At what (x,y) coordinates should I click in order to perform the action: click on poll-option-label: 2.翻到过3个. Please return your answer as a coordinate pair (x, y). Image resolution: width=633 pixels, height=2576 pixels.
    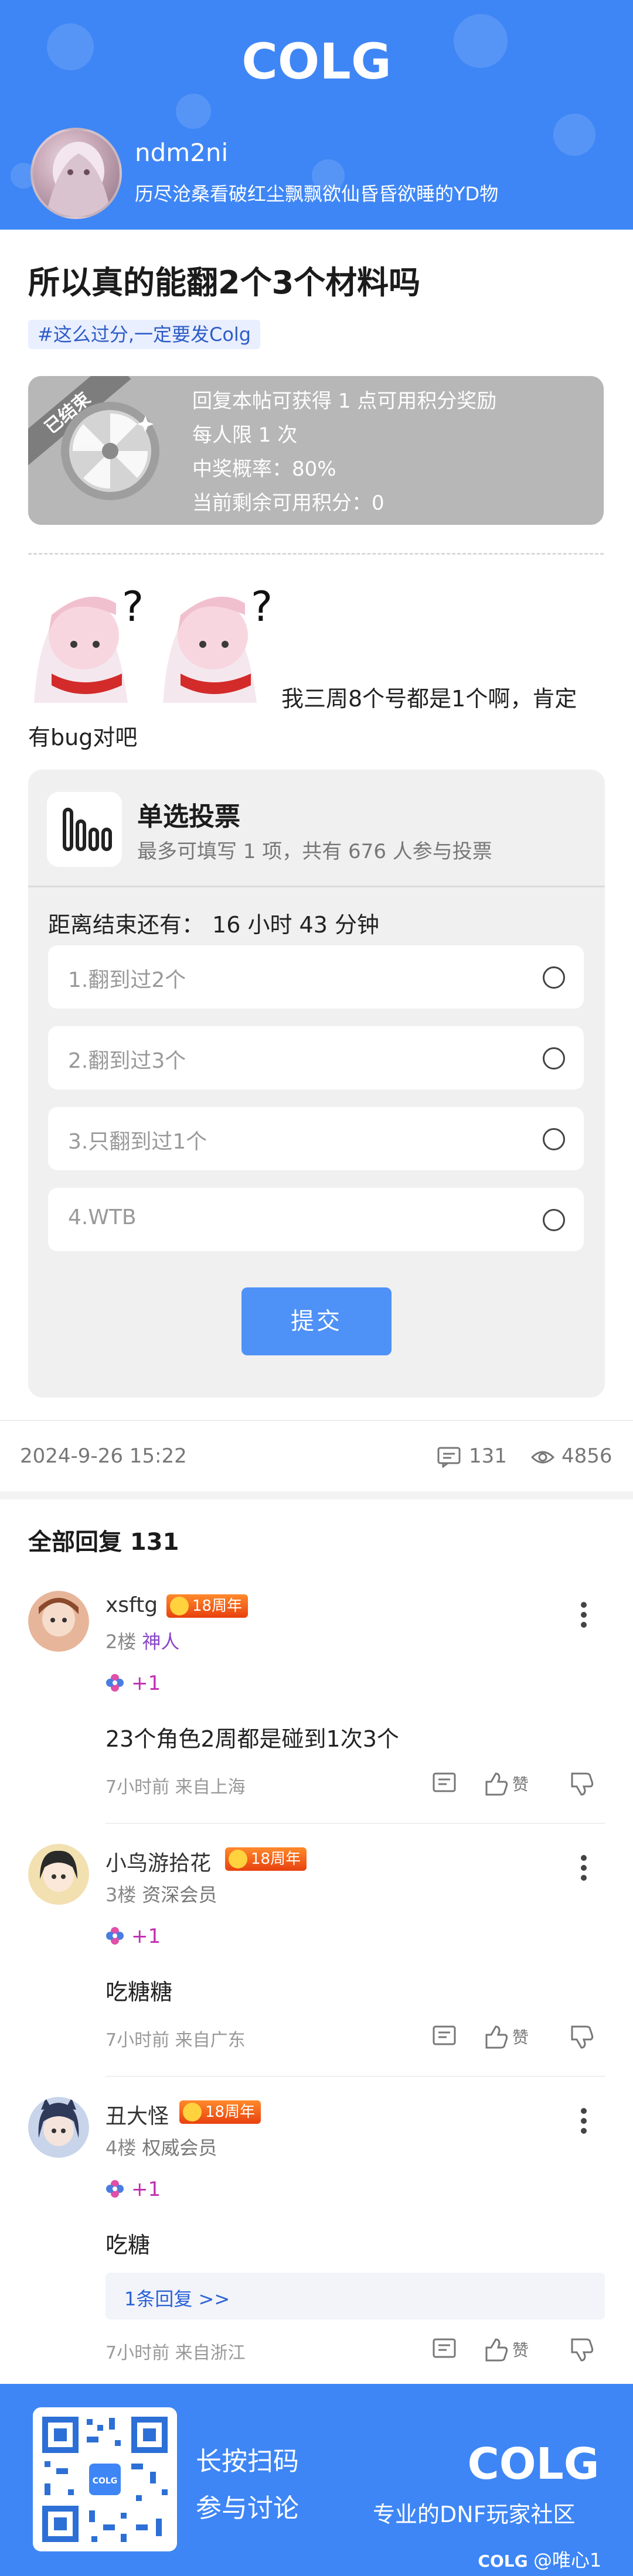
    Looking at the image, I should click on (127, 1061).